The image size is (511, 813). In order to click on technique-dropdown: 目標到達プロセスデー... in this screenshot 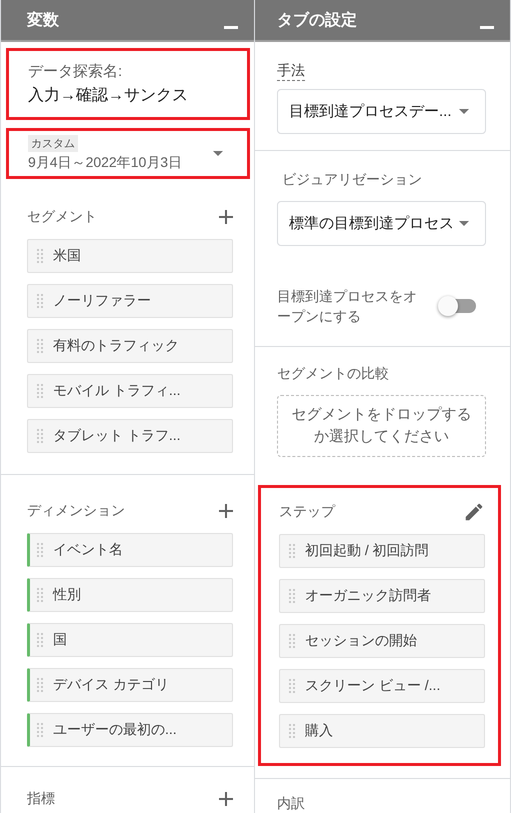, I will do `click(381, 111)`.